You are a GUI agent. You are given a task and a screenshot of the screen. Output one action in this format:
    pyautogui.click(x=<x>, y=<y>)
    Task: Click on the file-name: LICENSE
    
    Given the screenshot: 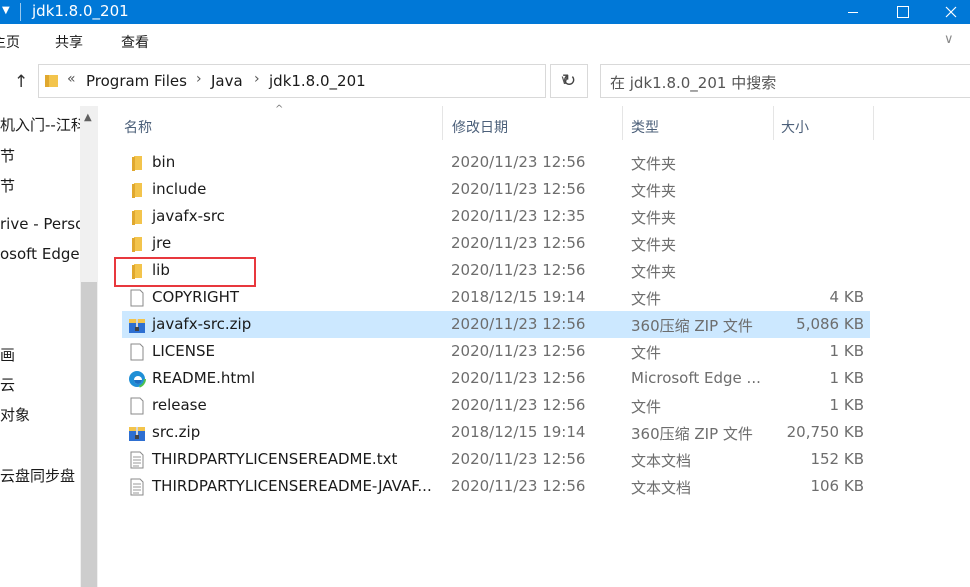 What is the action you would take?
    pyautogui.click(x=183, y=351)
    